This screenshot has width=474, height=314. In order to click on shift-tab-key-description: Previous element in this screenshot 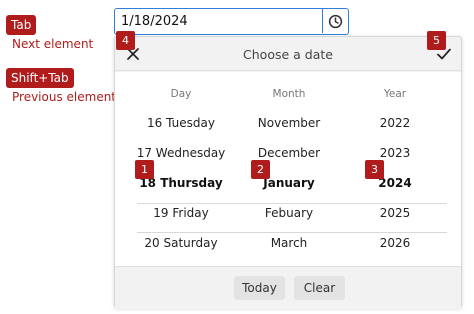, I will do `click(64, 97)`.